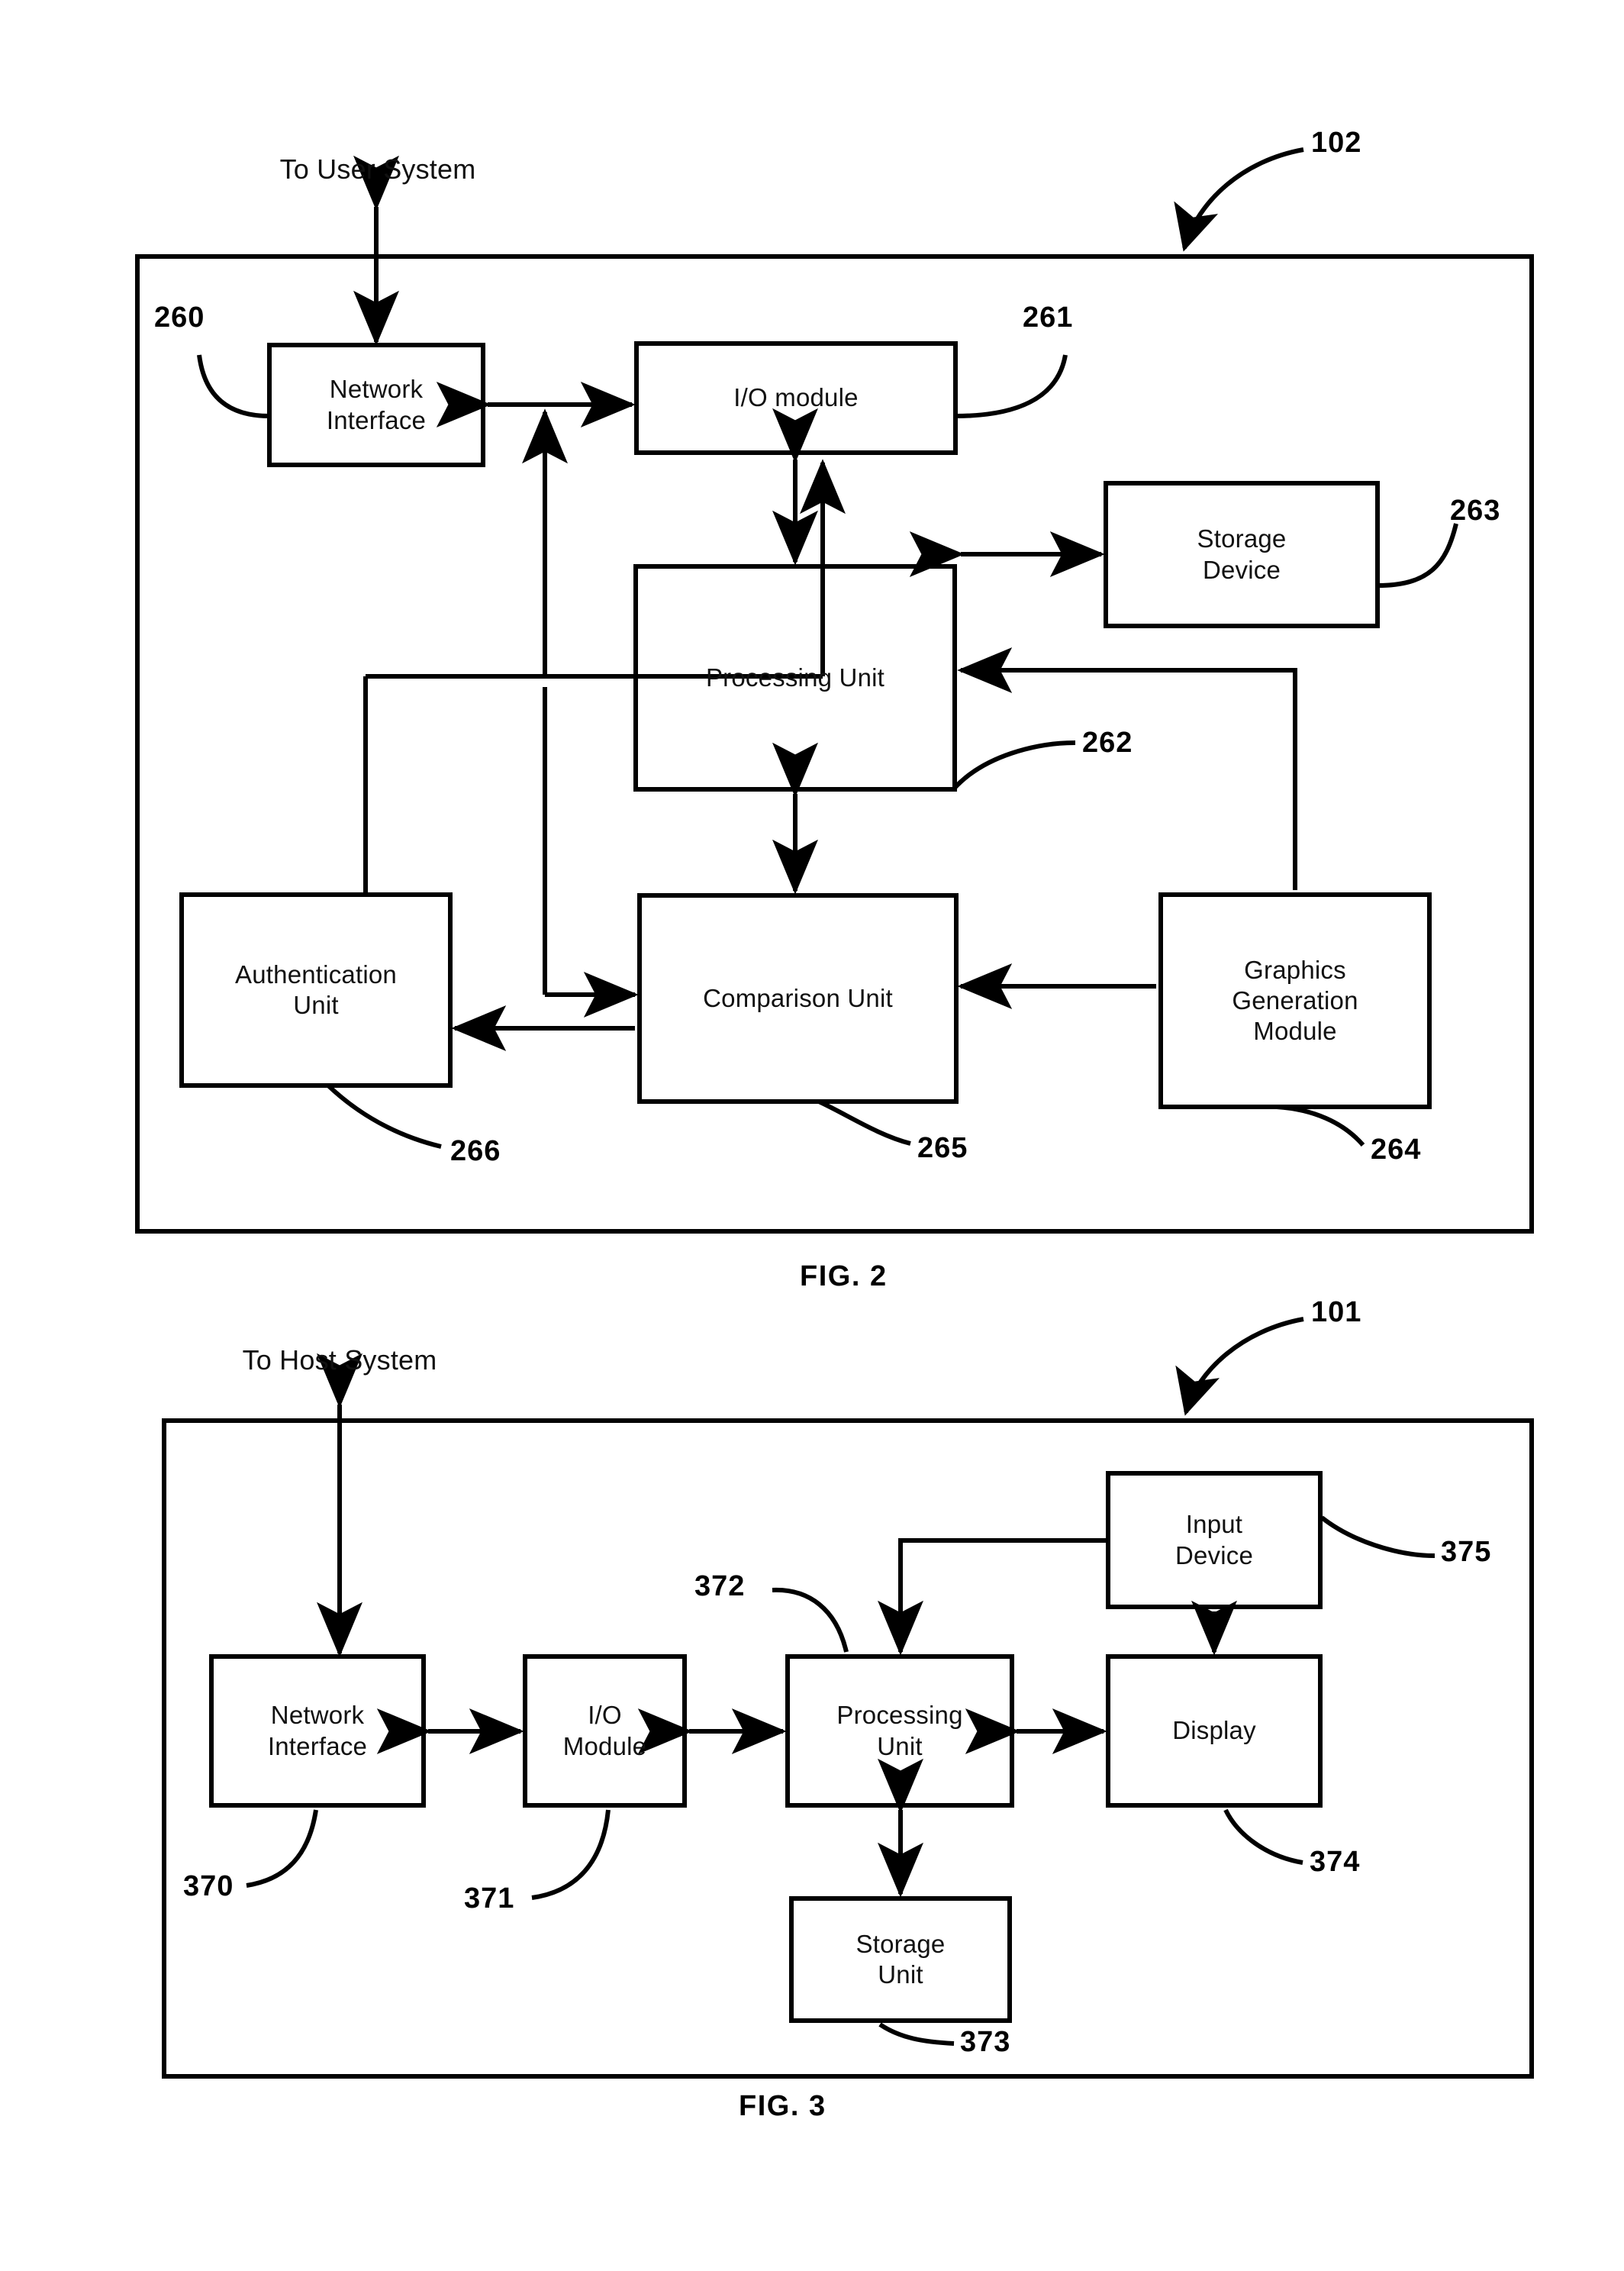  Describe the element at coordinates (798, 998) in the screenshot. I see `fig2-label-comparison-unit: Comparison Unit` at that location.